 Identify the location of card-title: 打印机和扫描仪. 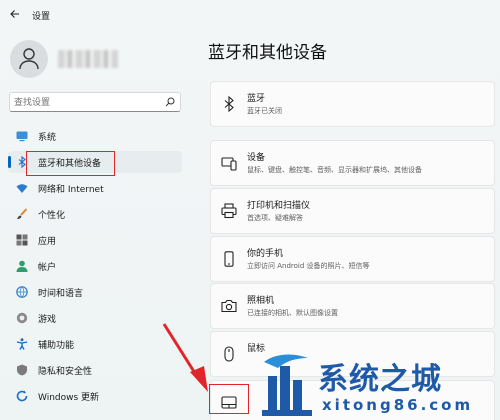
(279, 206).